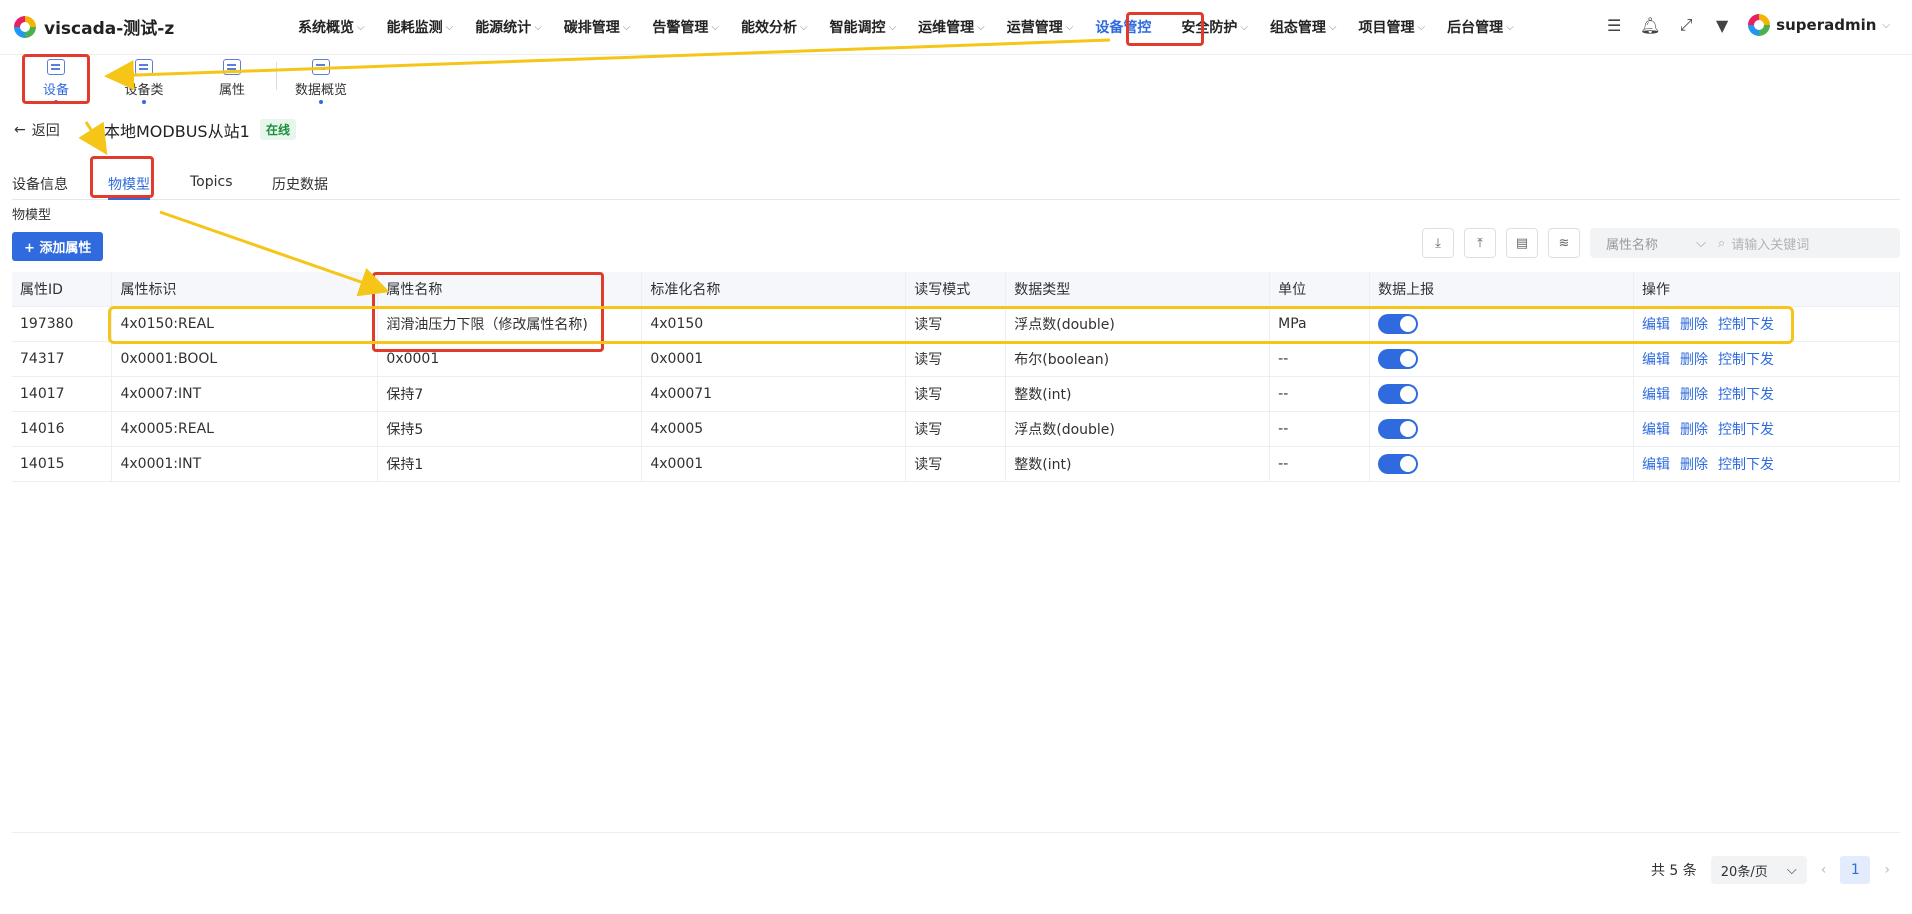 The width and height of the screenshot is (1912, 914). I want to click on download-icon: ⤓, so click(1438, 243).